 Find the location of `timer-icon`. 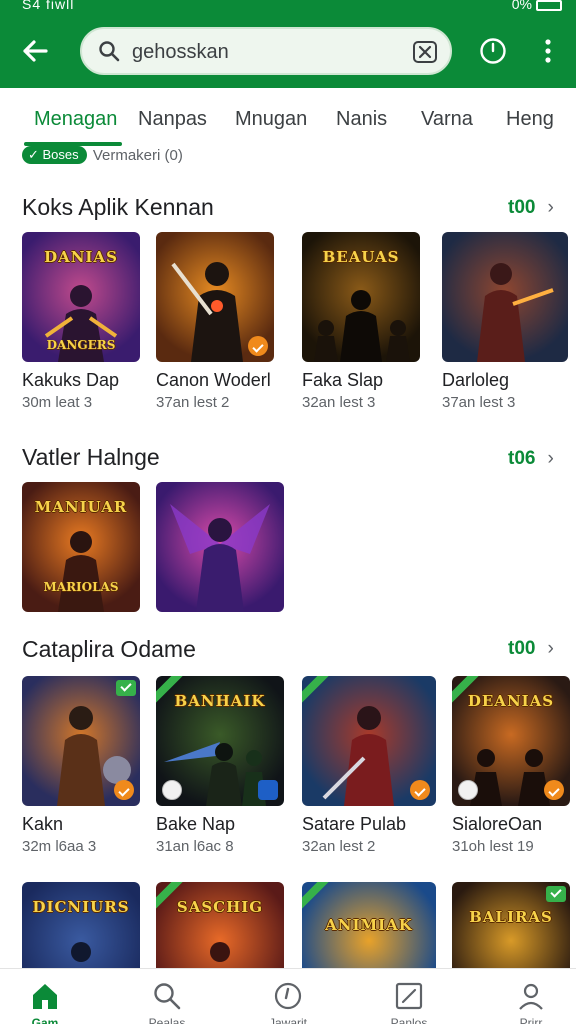

timer-icon is located at coordinates (493, 51).